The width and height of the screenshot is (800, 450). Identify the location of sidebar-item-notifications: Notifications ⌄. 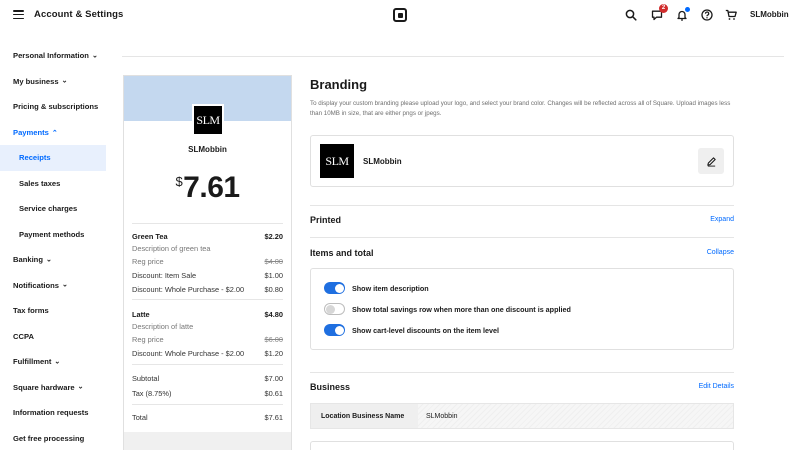
(53, 286).